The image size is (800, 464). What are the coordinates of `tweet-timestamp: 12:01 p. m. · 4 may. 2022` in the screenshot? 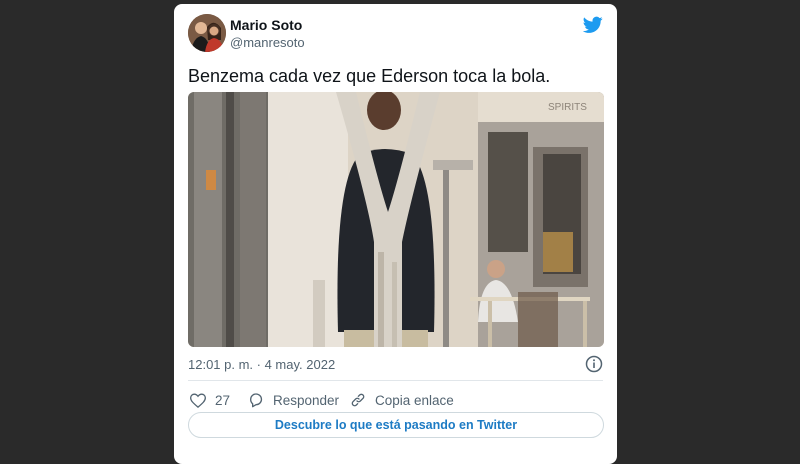 It's located at (261, 364).